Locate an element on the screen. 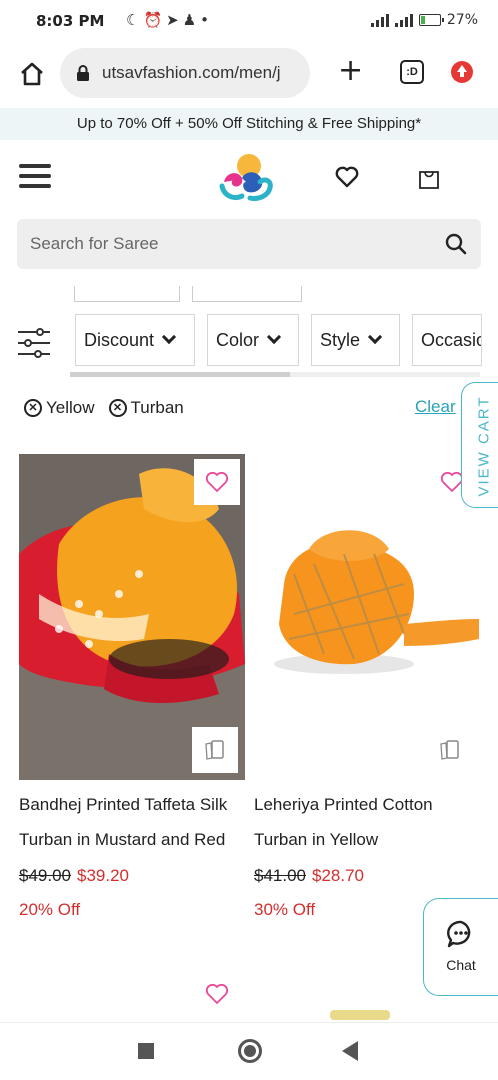  moon-icon: ☾ is located at coordinates (135, 20).